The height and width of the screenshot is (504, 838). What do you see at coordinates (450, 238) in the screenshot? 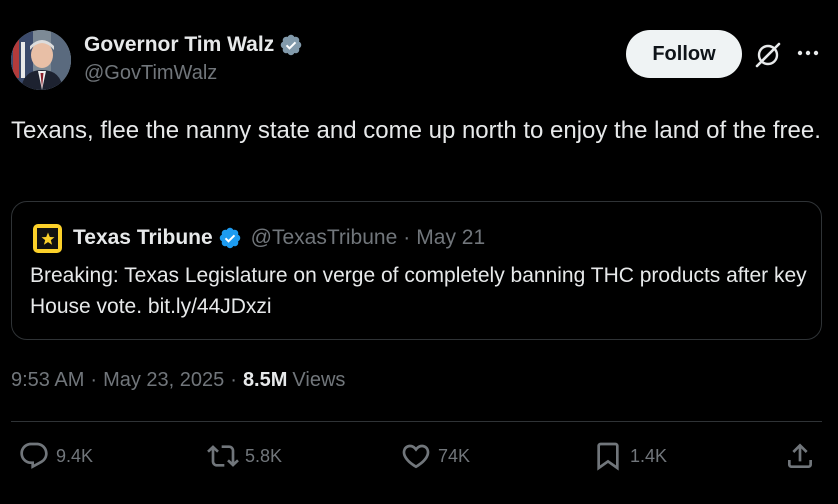
I see `quote-date: May 21` at bounding box center [450, 238].